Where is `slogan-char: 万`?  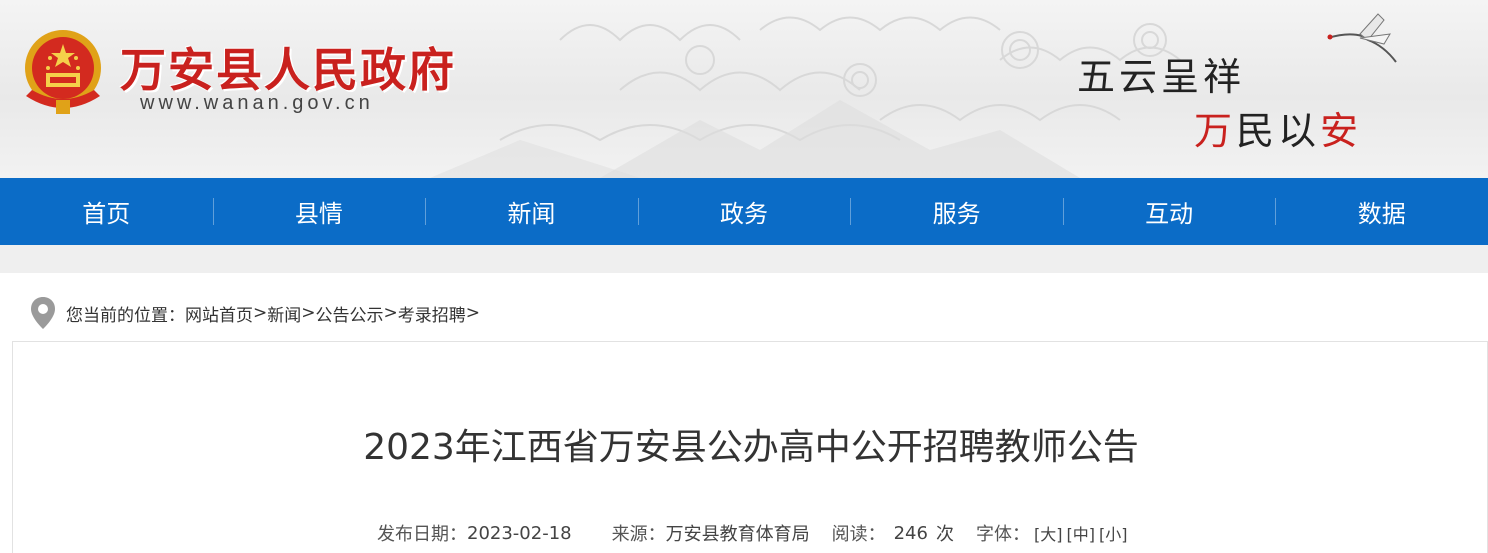 slogan-char: 万 is located at coordinates (1215, 131).